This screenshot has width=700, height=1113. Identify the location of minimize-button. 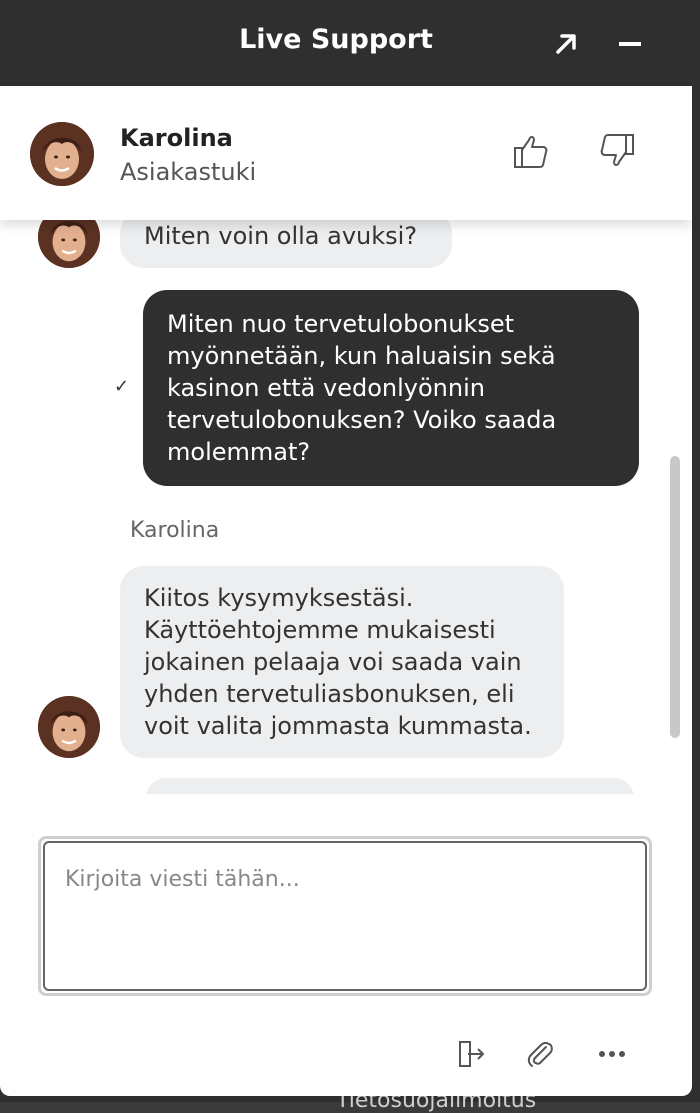
(630, 44).